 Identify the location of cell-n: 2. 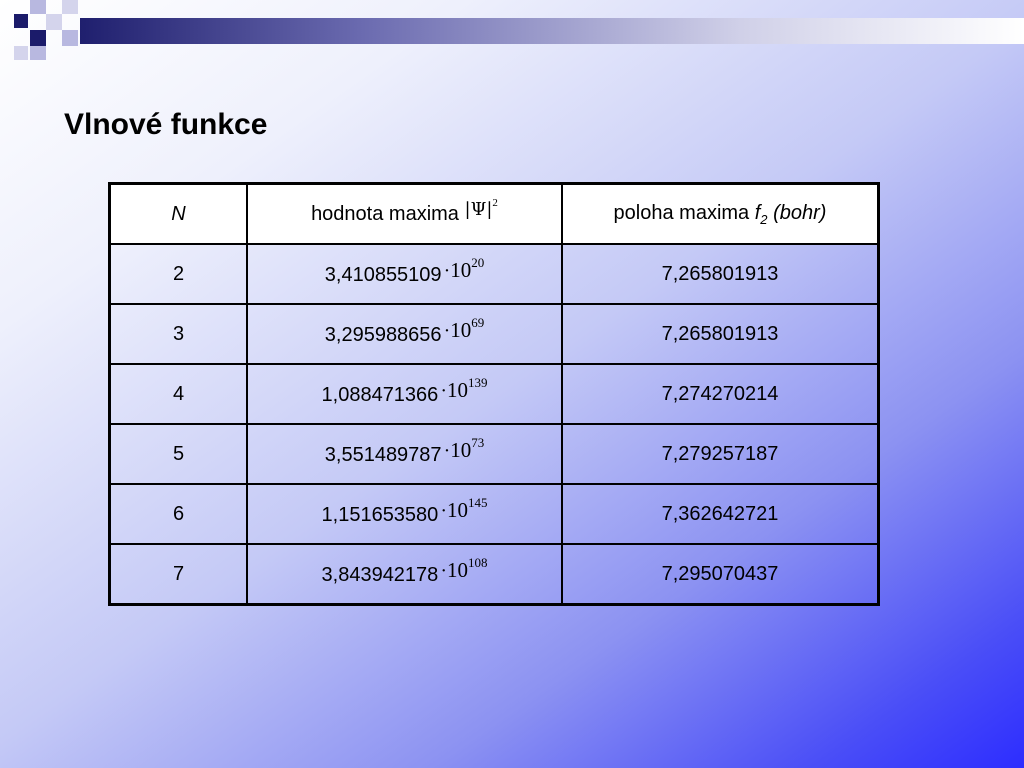
(178, 274).